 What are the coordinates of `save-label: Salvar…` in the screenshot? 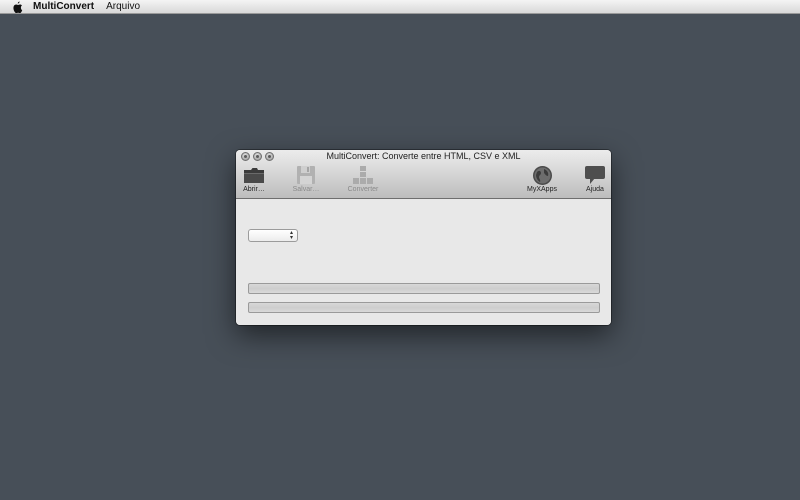 It's located at (306, 189).